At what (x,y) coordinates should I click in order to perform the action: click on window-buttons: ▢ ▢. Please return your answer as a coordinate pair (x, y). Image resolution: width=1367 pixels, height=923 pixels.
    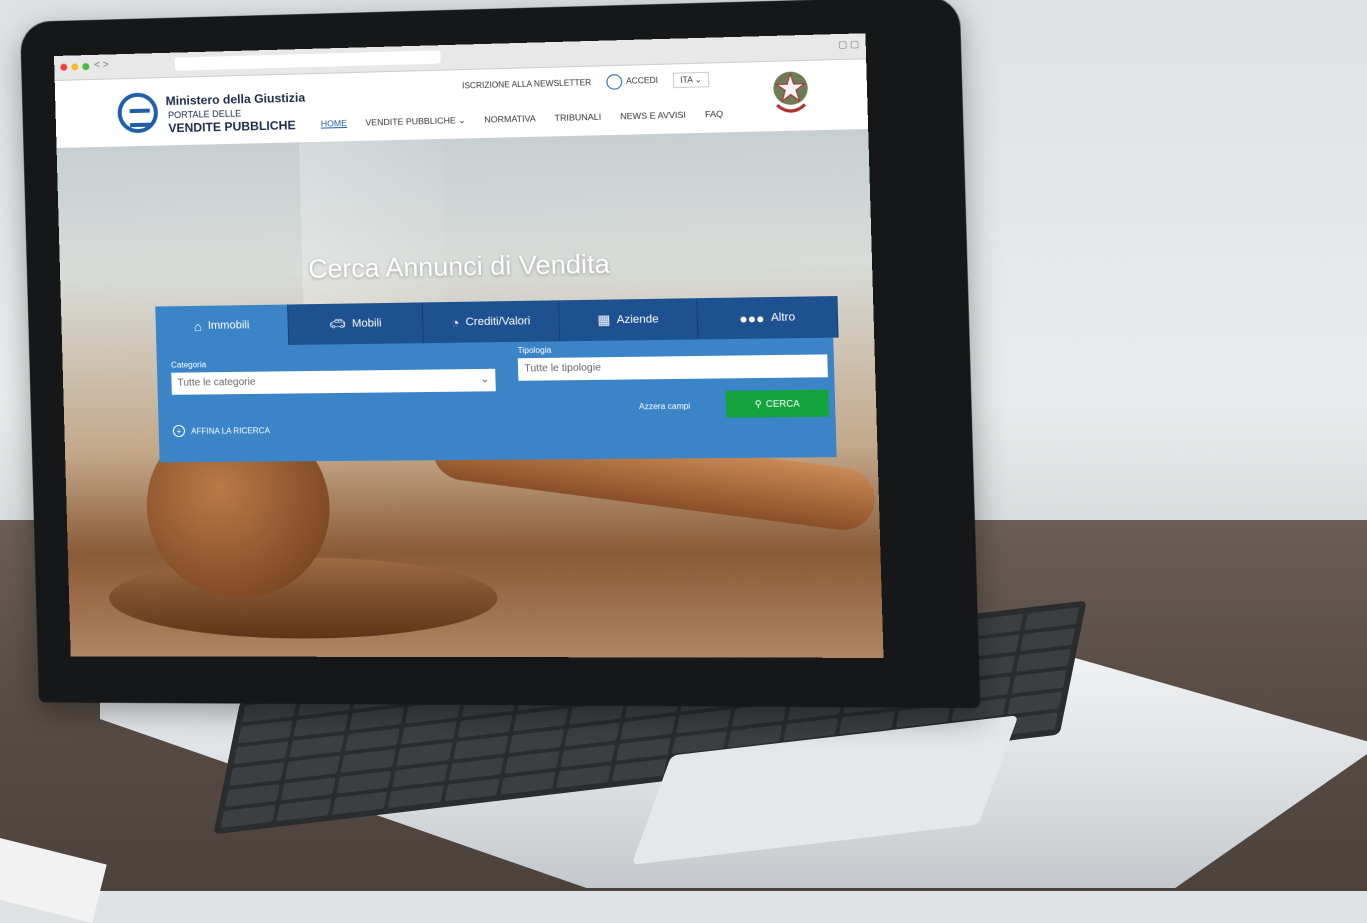
    Looking at the image, I should click on (848, 45).